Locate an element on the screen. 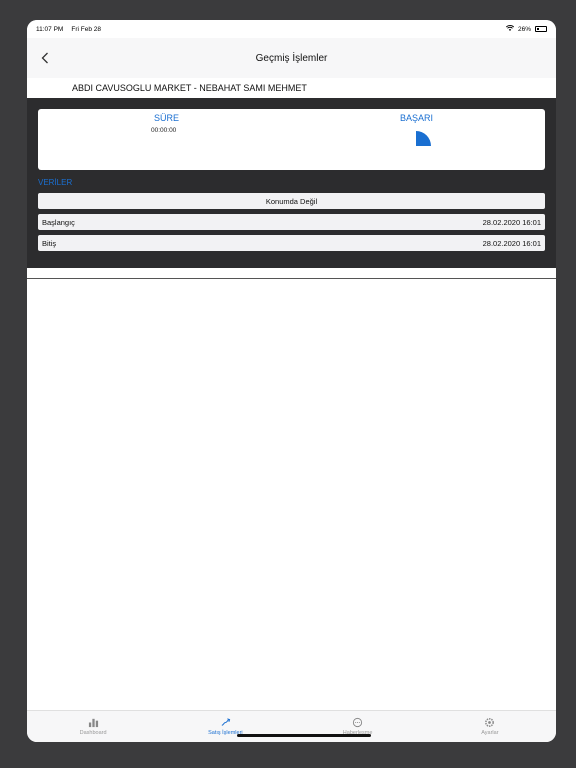  battery-icon is located at coordinates (541, 29).